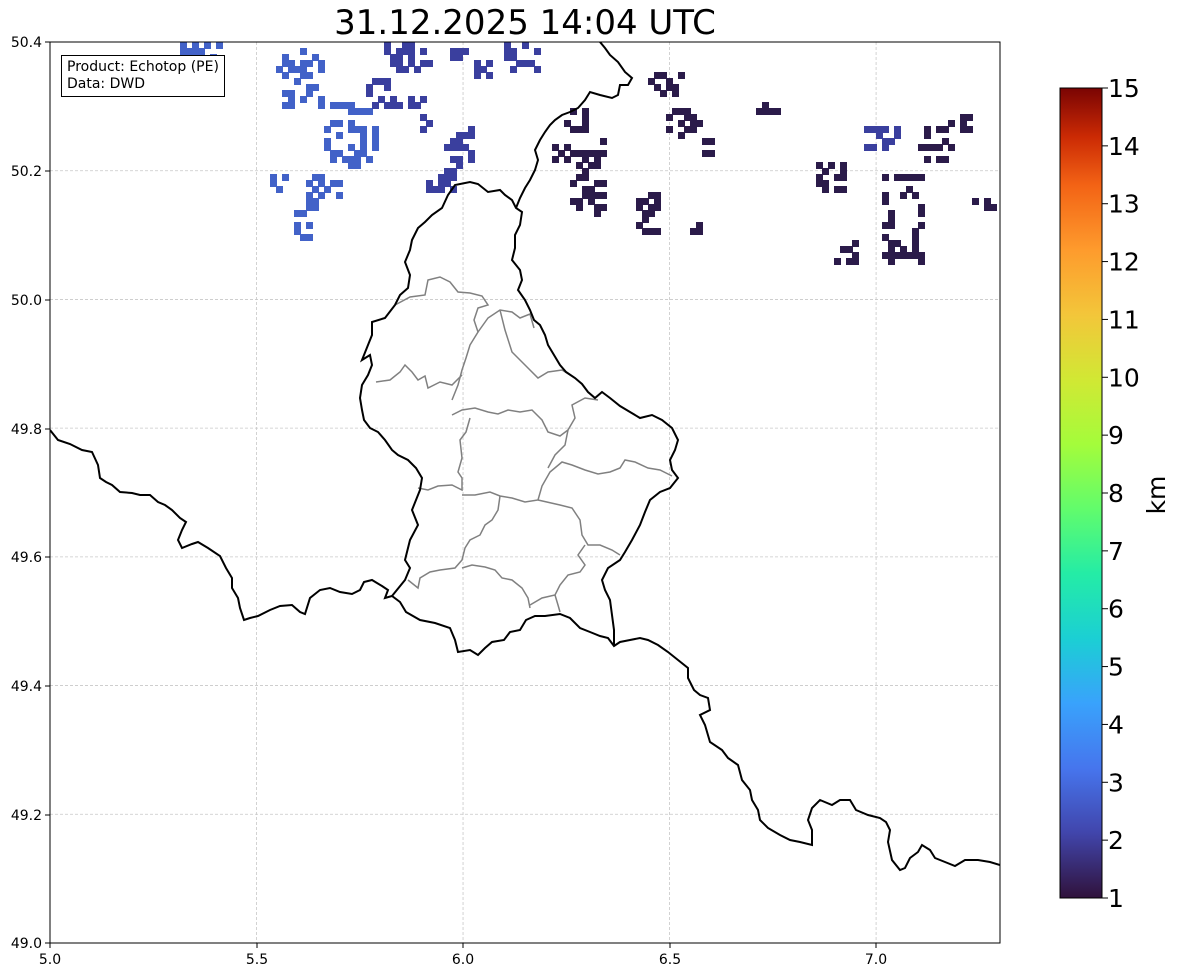 This screenshot has height=976, width=1178. I want to click on colorbar-tick-label: 3, so click(1116, 782).